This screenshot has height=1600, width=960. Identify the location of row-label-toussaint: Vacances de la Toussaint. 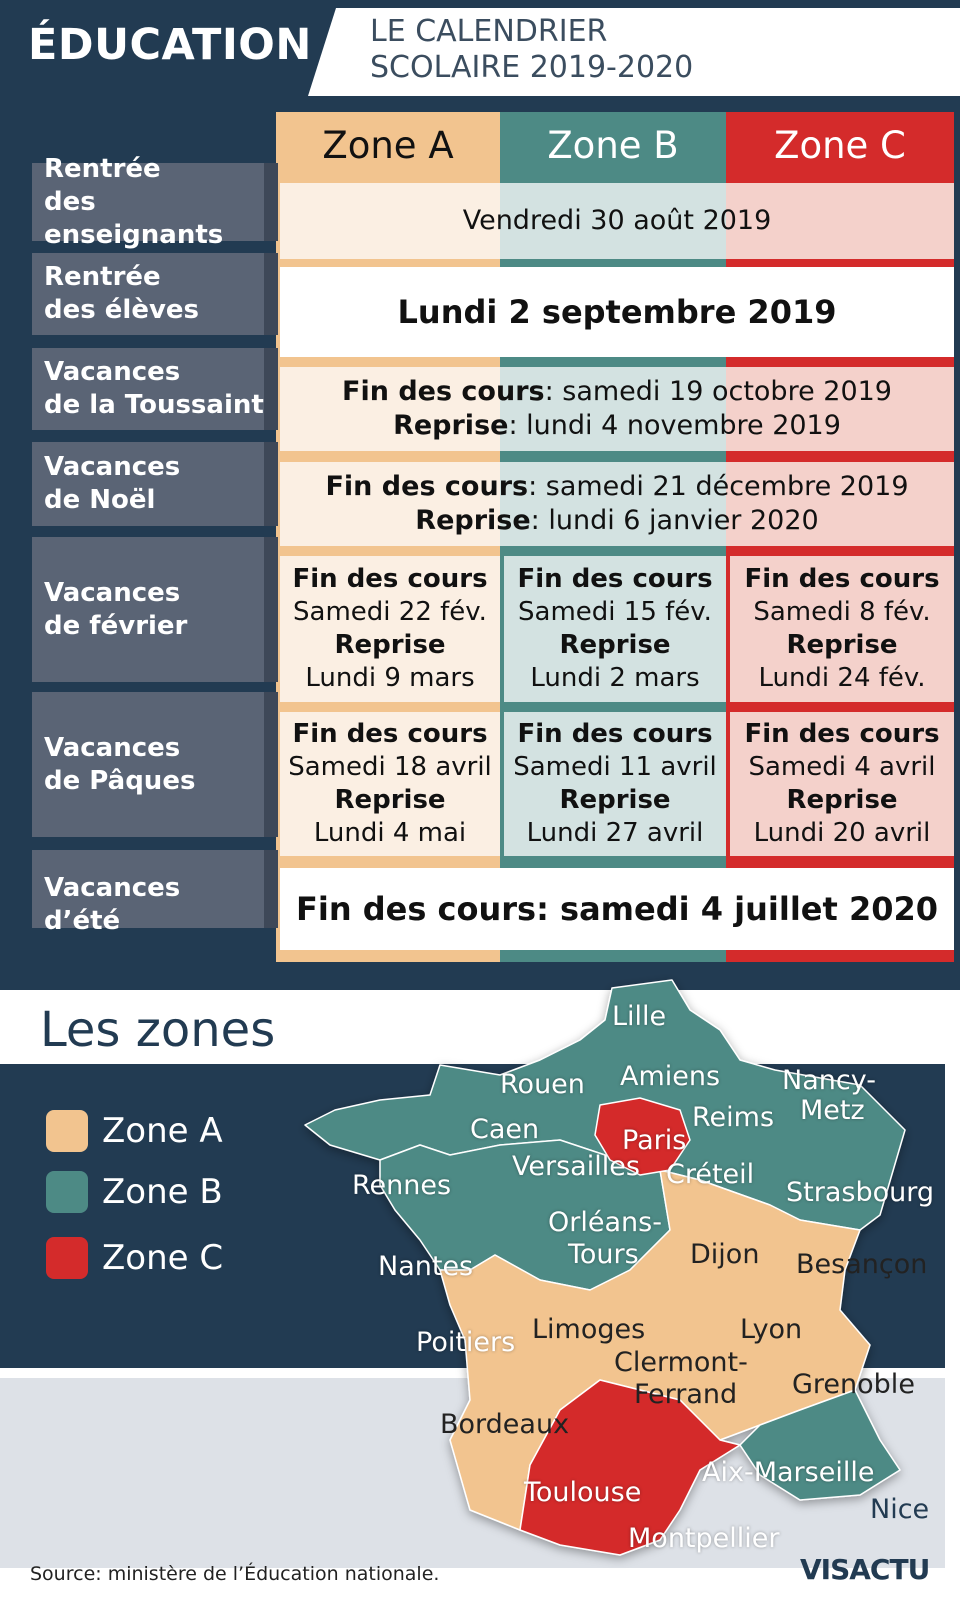
(148, 389).